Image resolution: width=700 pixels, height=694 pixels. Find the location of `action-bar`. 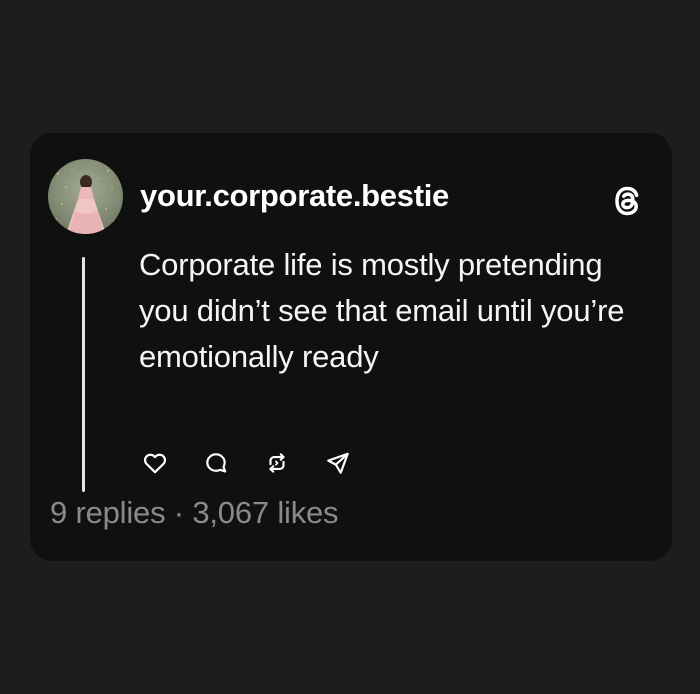

action-bar is located at coordinates (257, 463).